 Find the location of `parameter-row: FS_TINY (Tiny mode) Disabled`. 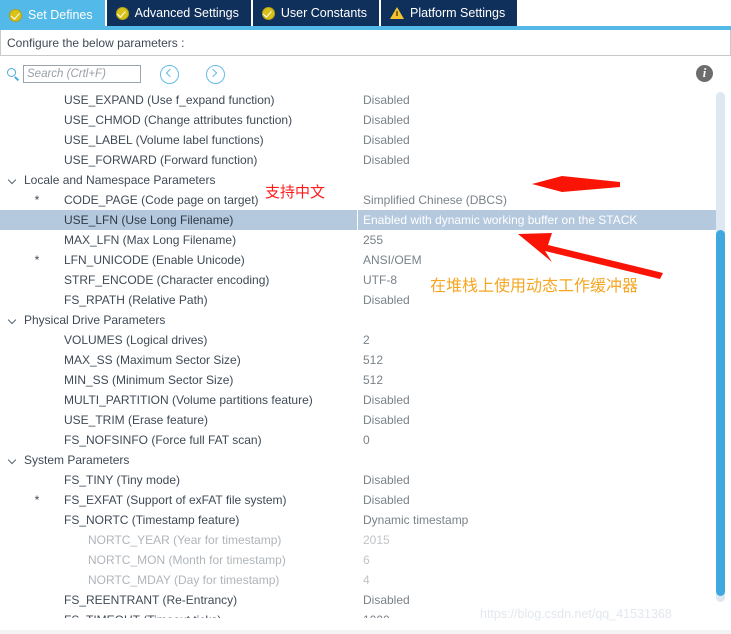

parameter-row: FS_TINY (Tiny mode) Disabled is located at coordinates (358, 480).